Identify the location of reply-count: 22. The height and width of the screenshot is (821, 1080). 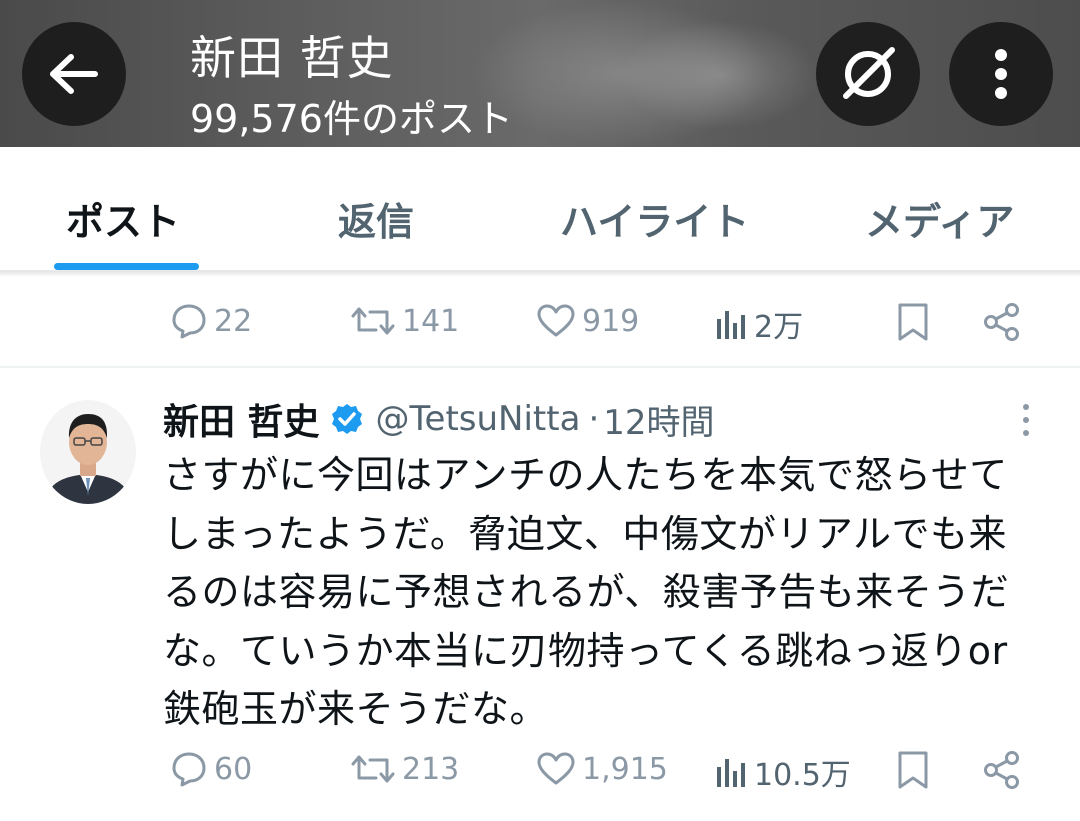
(233, 321).